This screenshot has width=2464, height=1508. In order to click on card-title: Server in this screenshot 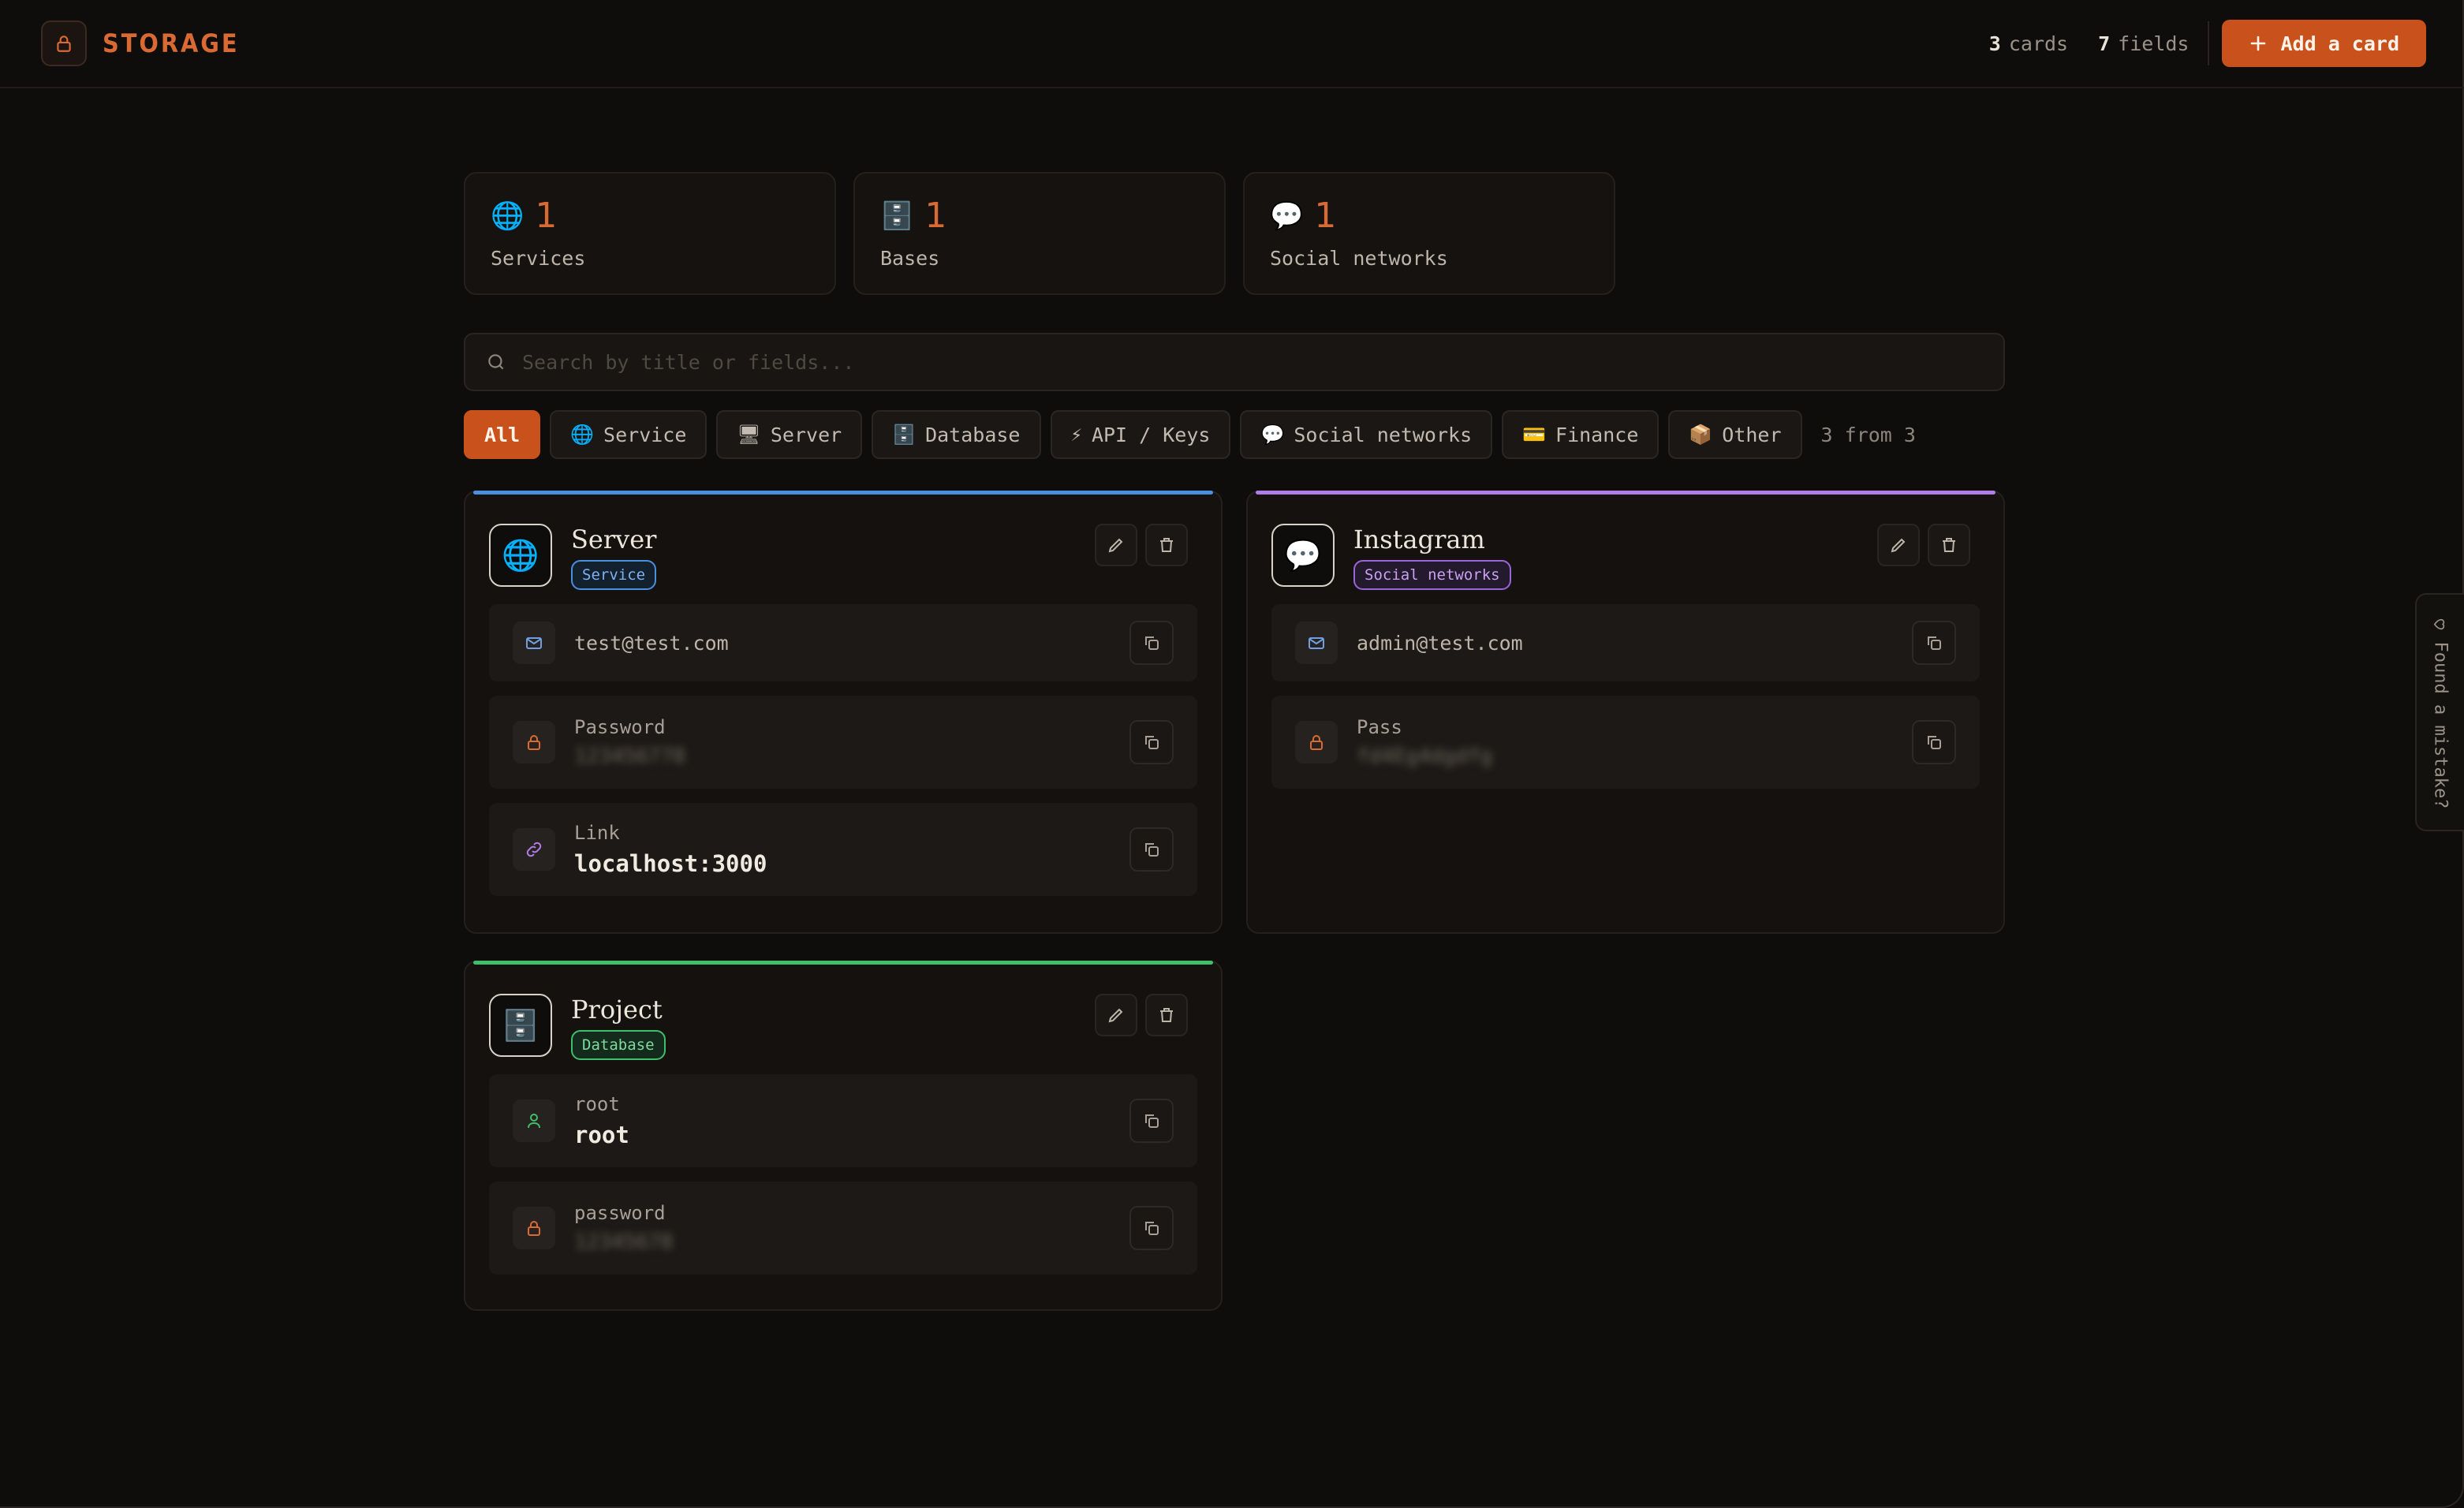, I will do `click(614, 539)`.